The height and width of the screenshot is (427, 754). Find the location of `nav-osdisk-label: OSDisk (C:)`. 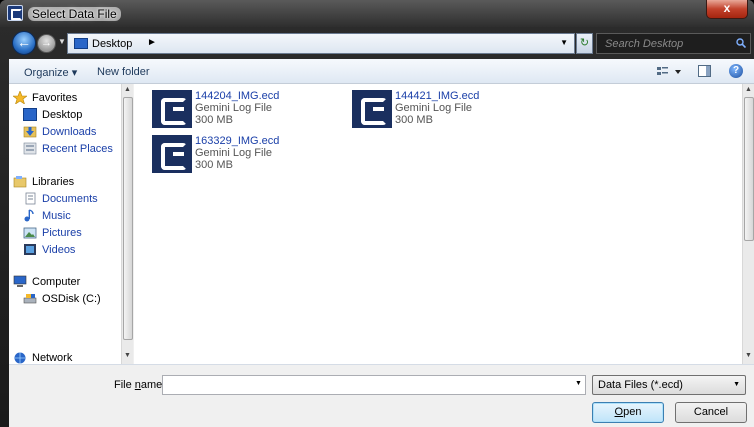

nav-osdisk-label: OSDisk (C:) is located at coordinates (71, 299).